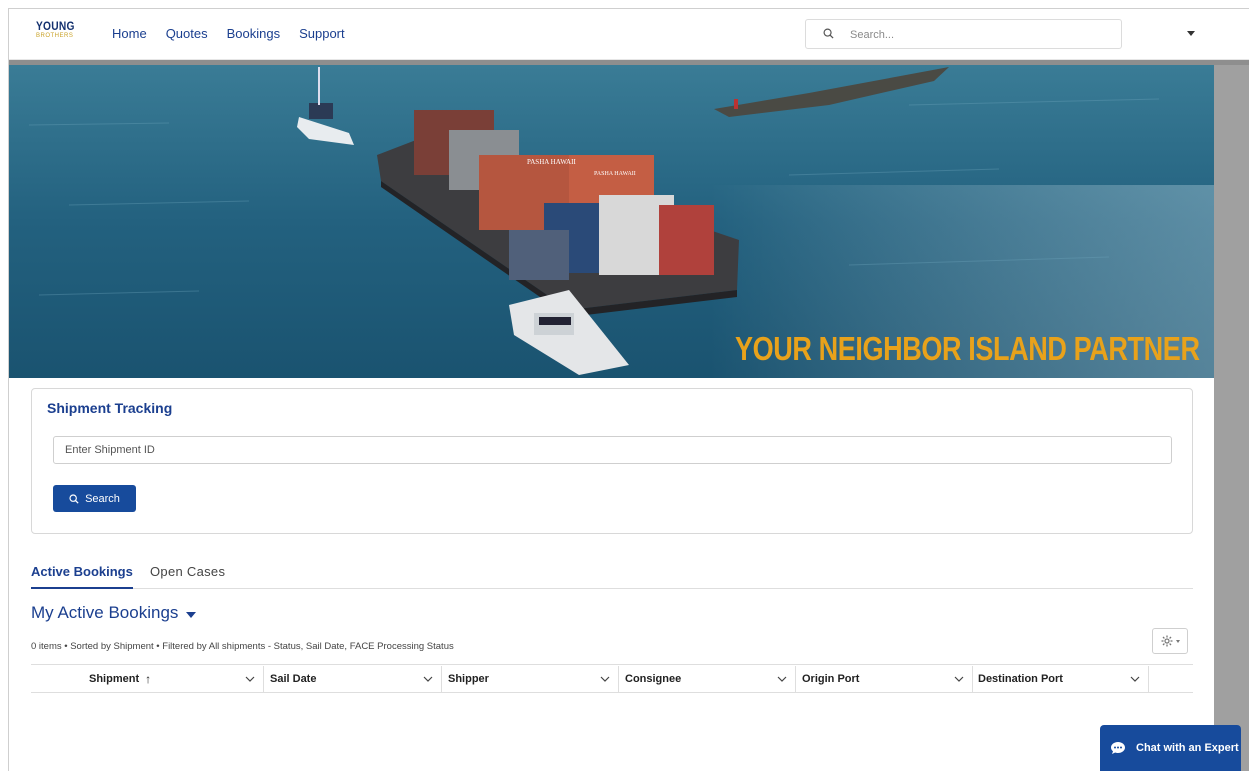 The width and height of the screenshot is (1249, 771). I want to click on logo-wordmark: YOUNG, so click(55, 26).